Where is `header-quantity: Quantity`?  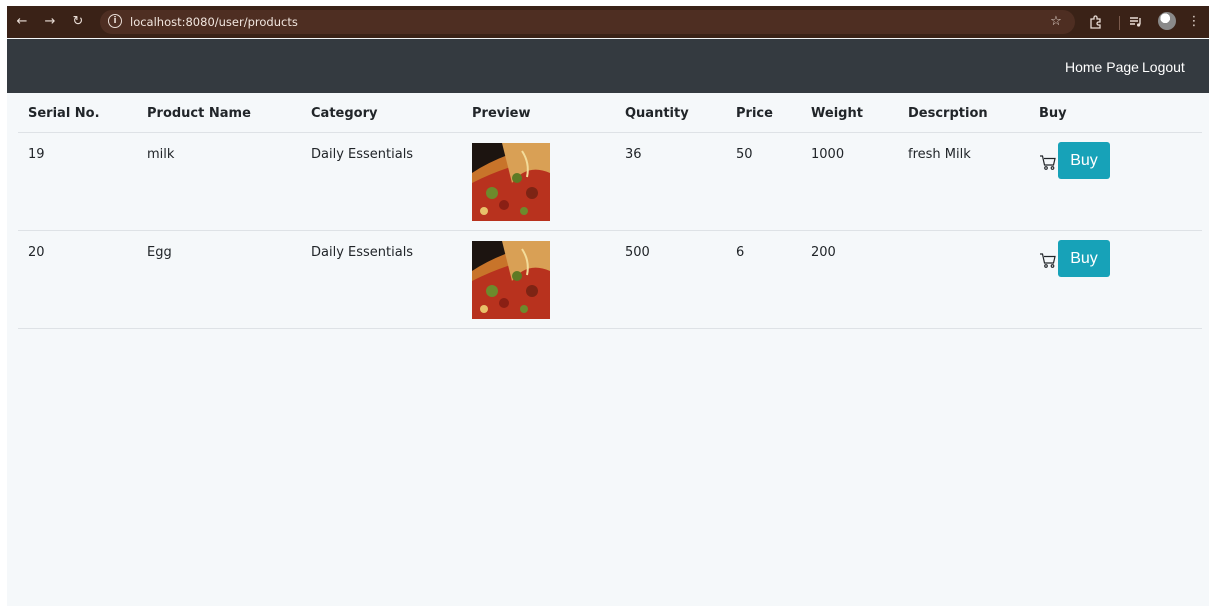
header-quantity: Quantity is located at coordinates (657, 113).